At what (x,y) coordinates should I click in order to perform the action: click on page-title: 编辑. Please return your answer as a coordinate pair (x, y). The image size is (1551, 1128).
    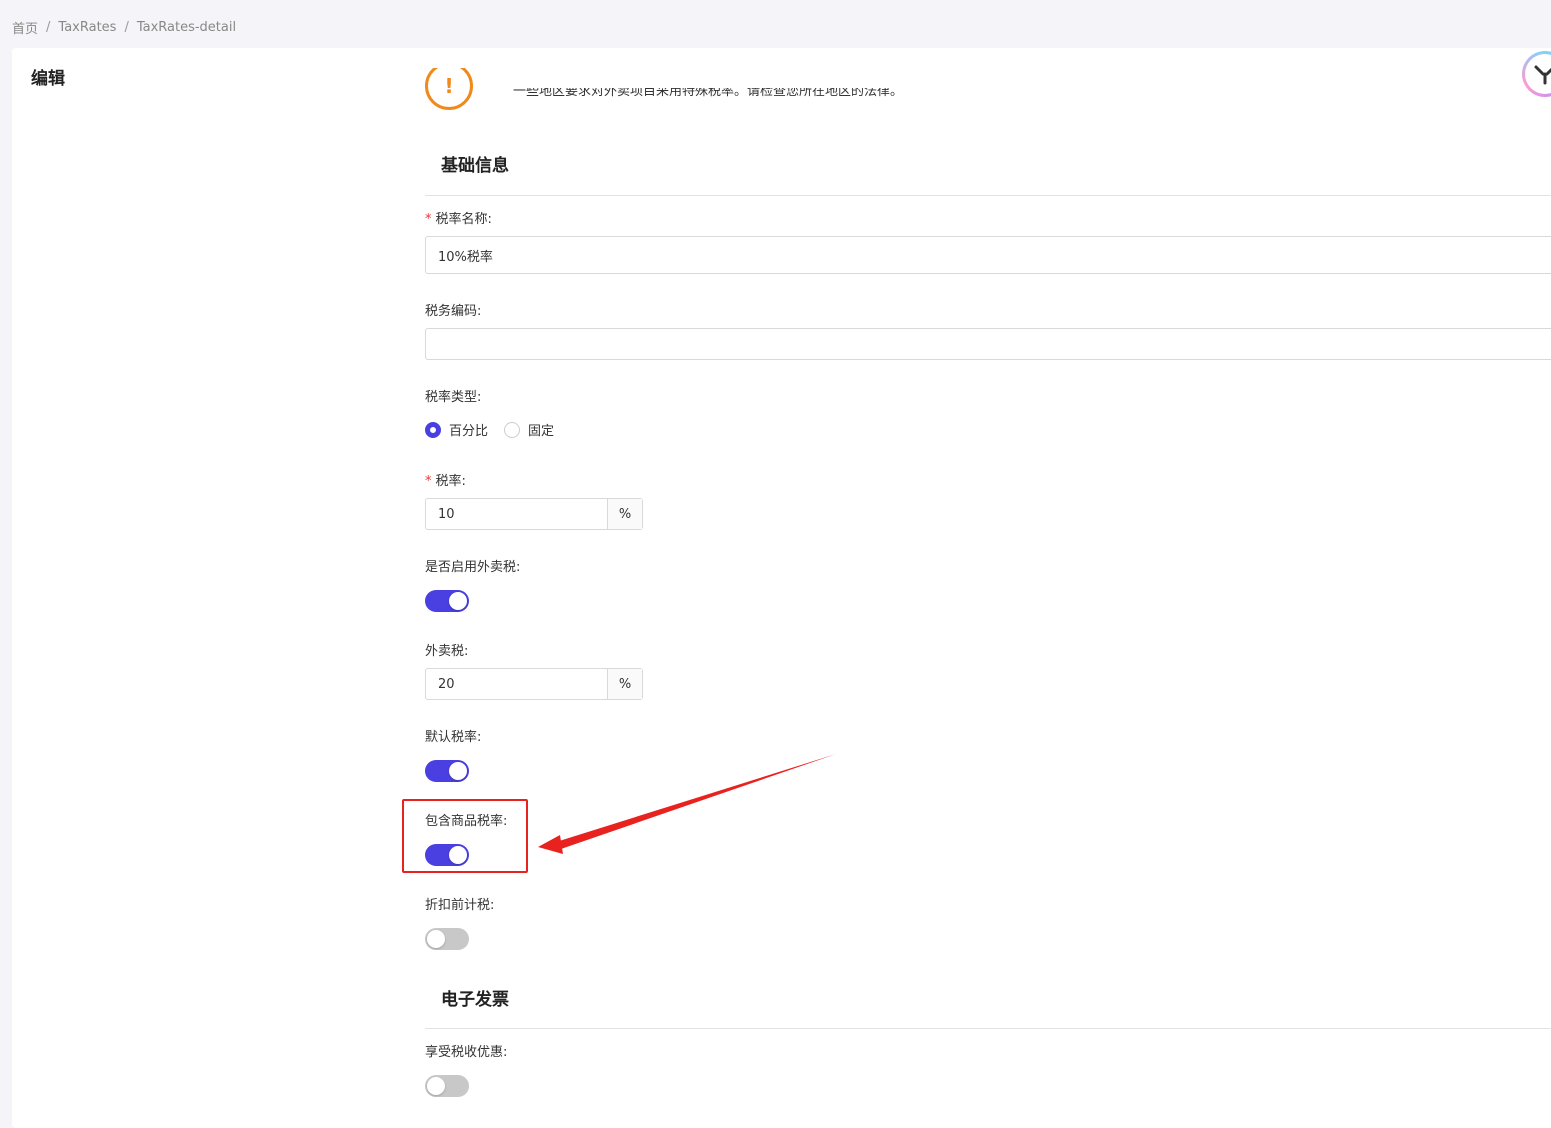
    Looking at the image, I should click on (48, 79).